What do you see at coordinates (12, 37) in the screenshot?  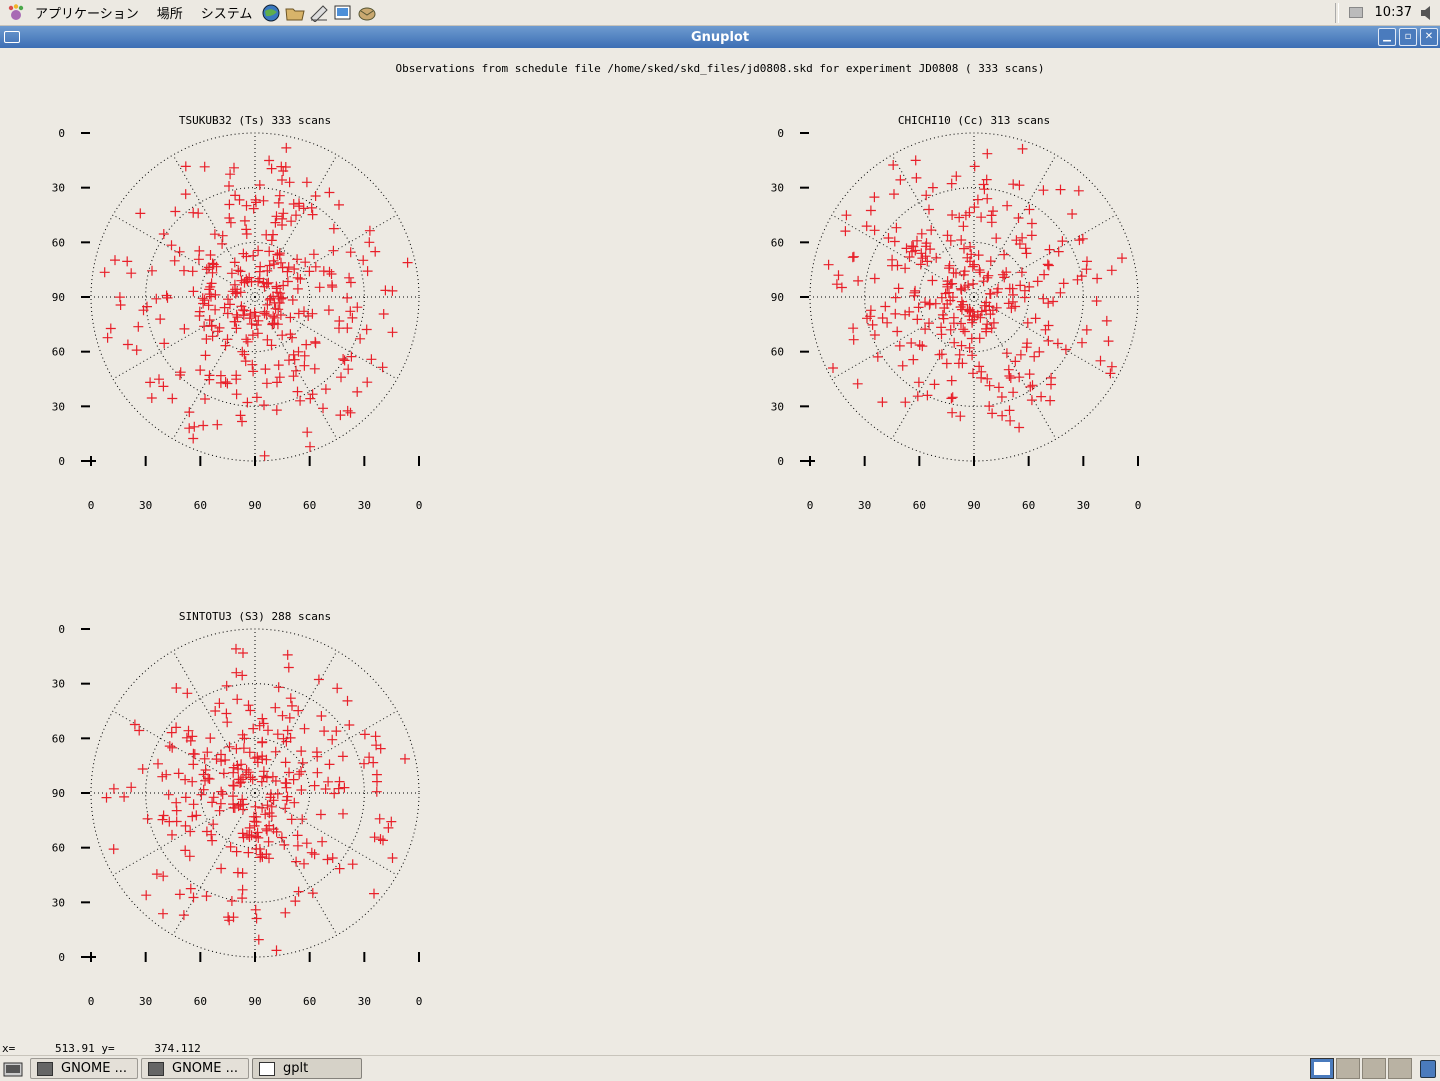 I see `window-menu-icon` at bounding box center [12, 37].